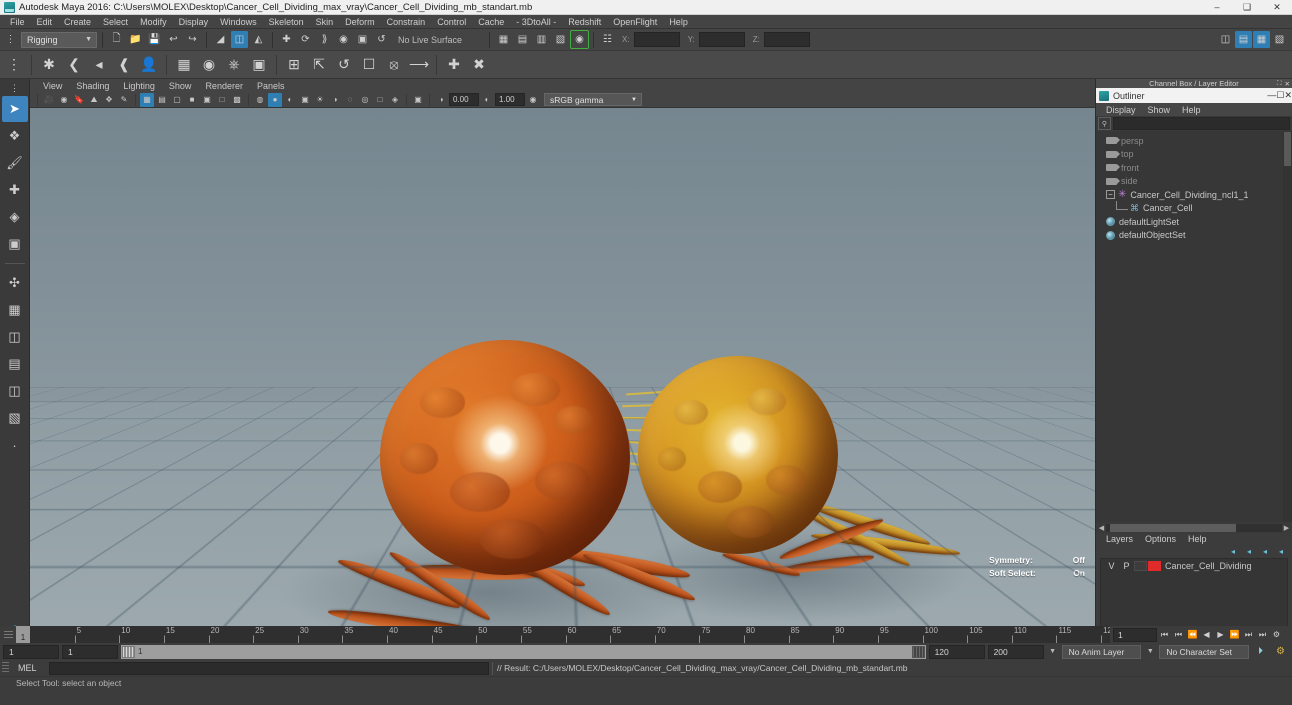  I want to click on save-scene-icon: 💾, so click(154, 39).